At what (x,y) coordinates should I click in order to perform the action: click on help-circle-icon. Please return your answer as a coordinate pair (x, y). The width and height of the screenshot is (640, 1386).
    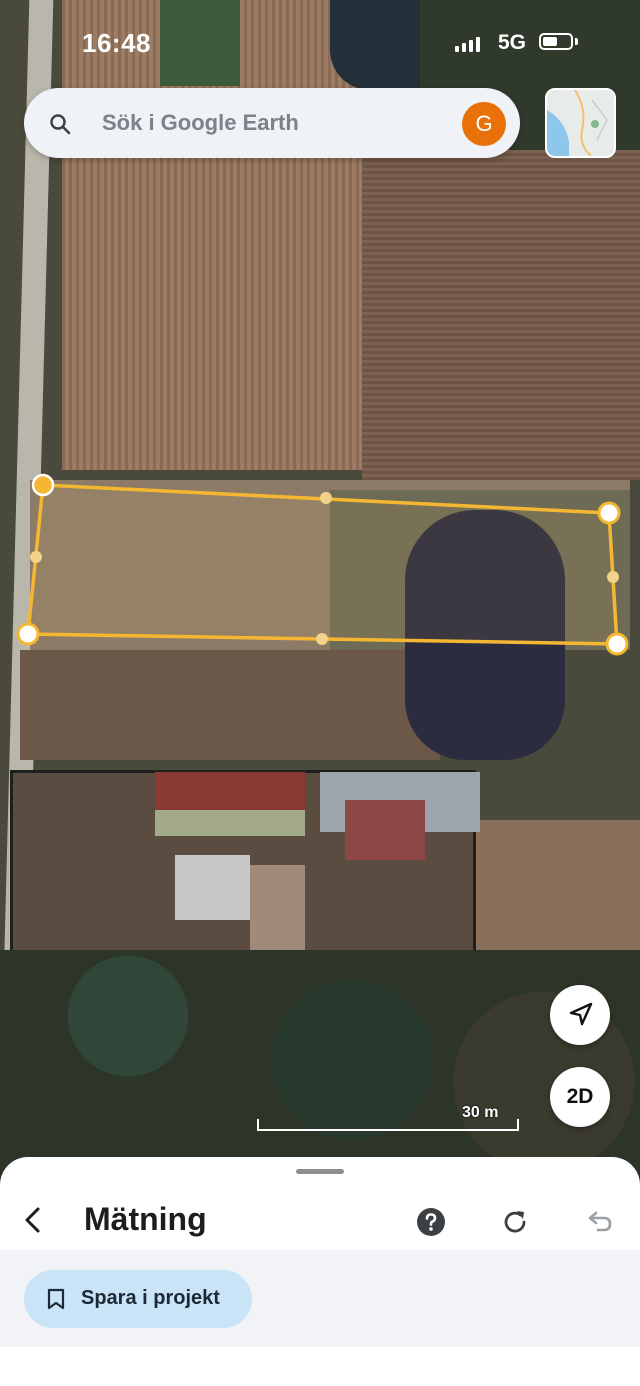
    Looking at the image, I should click on (431, 1222).